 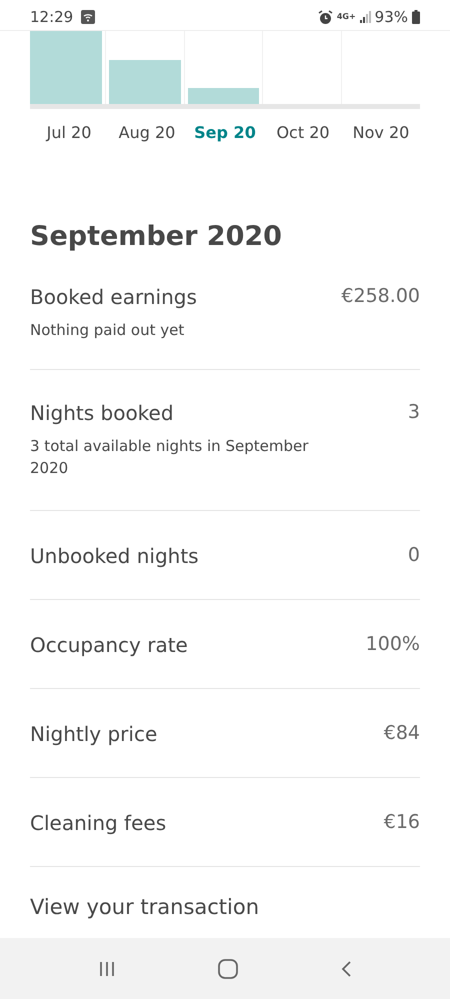 What do you see at coordinates (69, 133) in the screenshot?
I see `month-label: Jul 20` at bounding box center [69, 133].